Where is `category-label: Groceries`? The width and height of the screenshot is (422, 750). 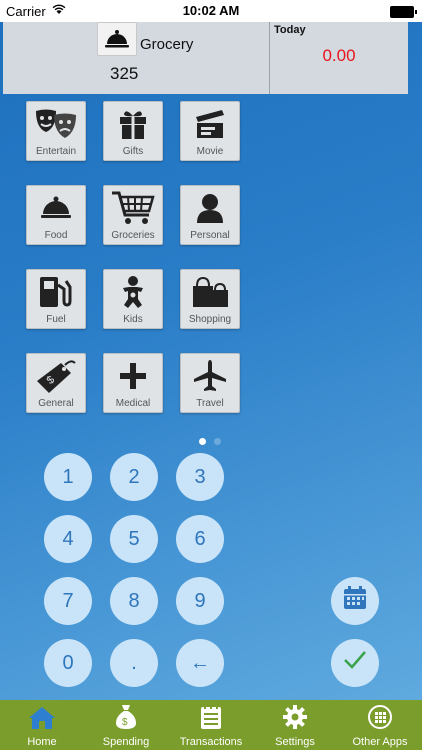
category-label: Groceries is located at coordinates (133, 235).